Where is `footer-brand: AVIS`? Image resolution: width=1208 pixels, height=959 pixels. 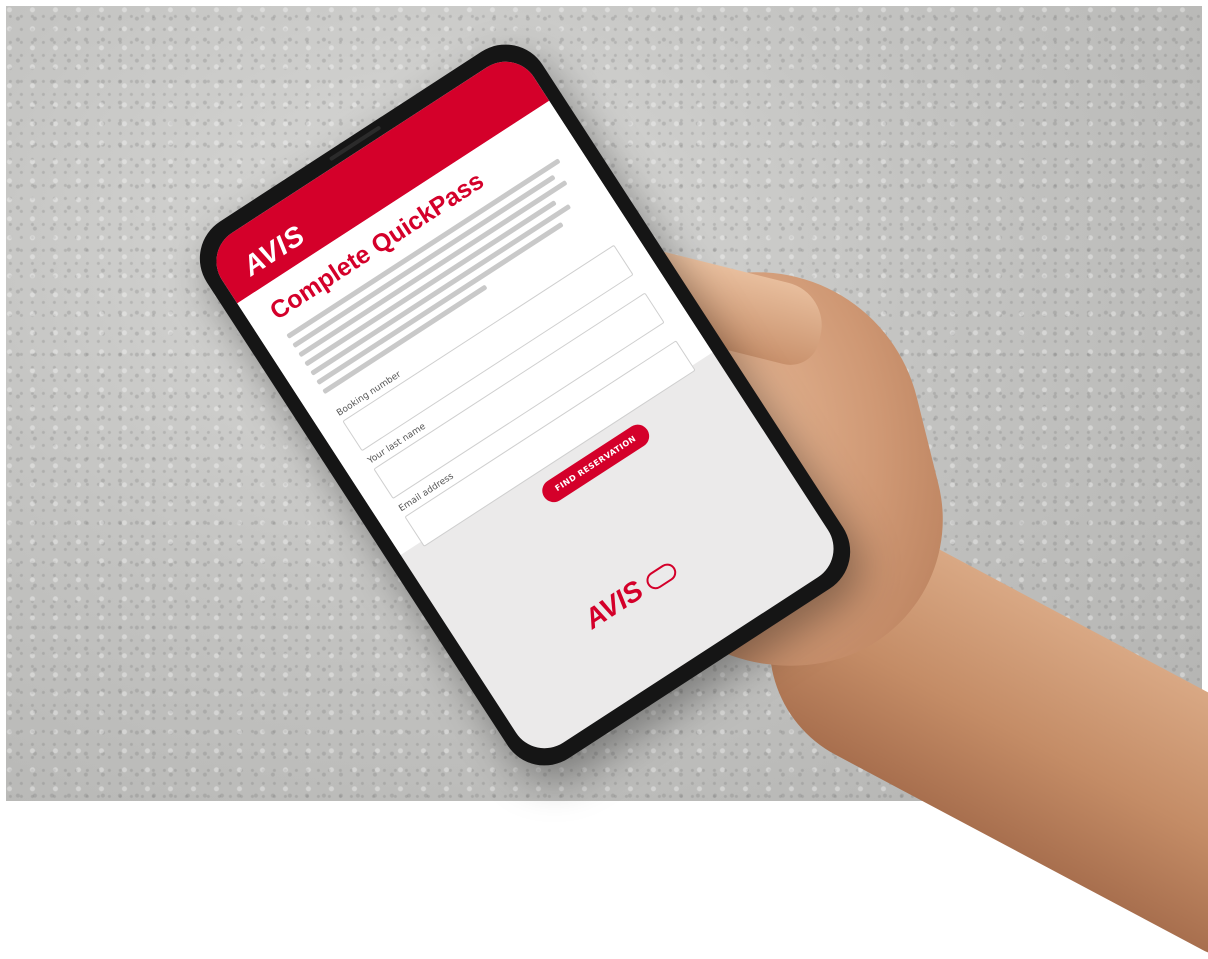 footer-brand: AVIS is located at coordinates (613, 604).